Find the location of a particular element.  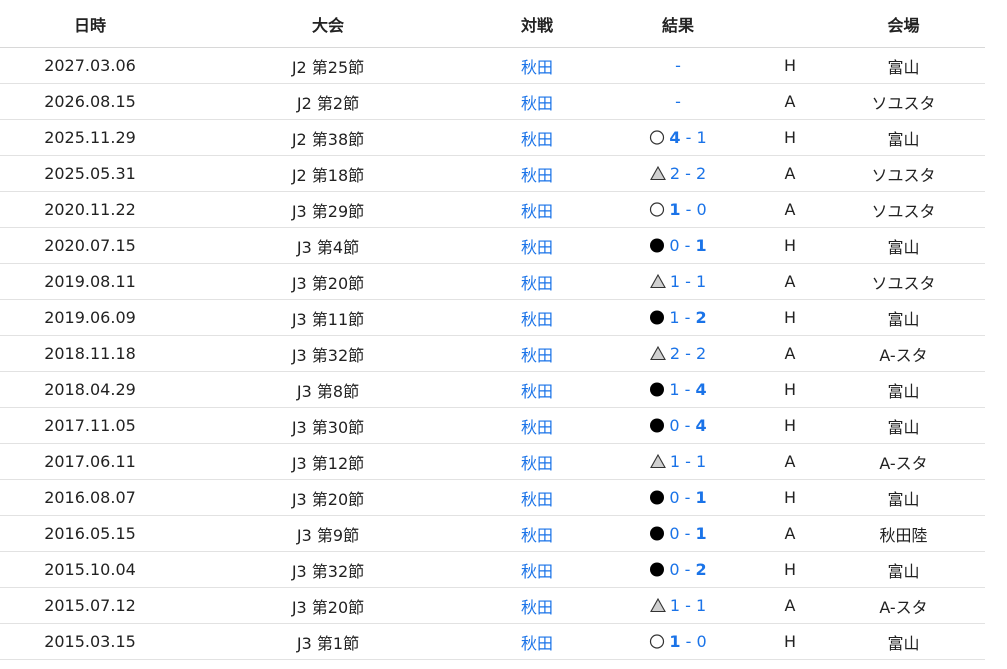

match-result-cell: 1 - 1 is located at coordinates (678, 461).